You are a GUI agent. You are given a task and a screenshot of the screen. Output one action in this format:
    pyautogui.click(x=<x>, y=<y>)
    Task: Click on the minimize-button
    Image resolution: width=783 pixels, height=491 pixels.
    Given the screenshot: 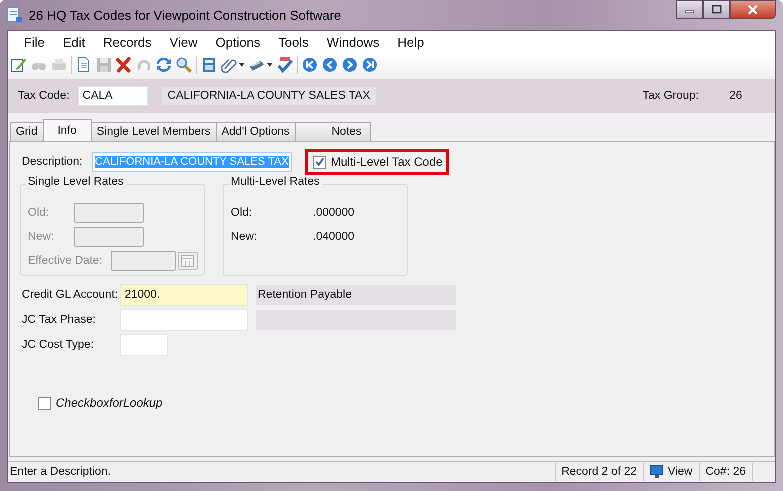 What is the action you would take?
    pyautogui.click(x=689, y=9)
    